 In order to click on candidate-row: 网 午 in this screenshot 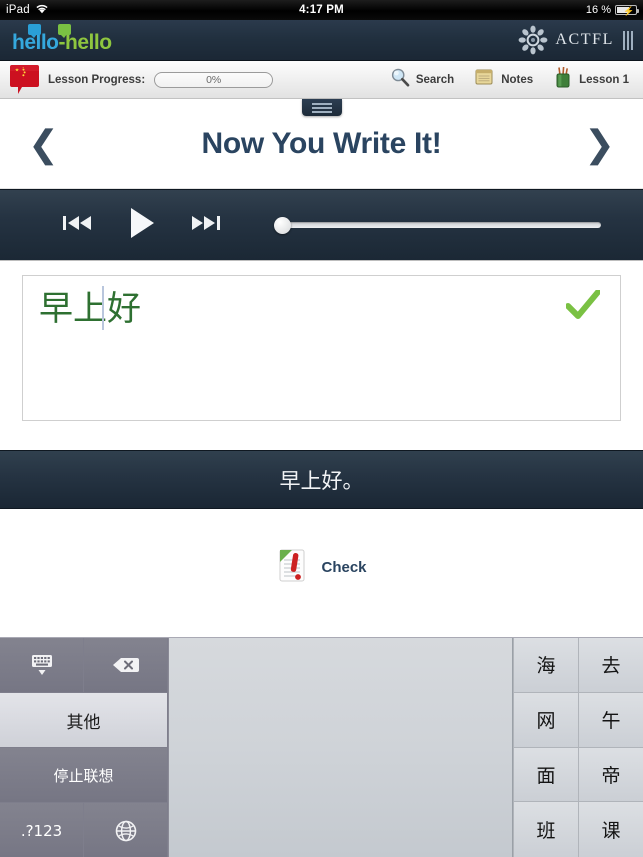, I will do `click(578, 720)`.